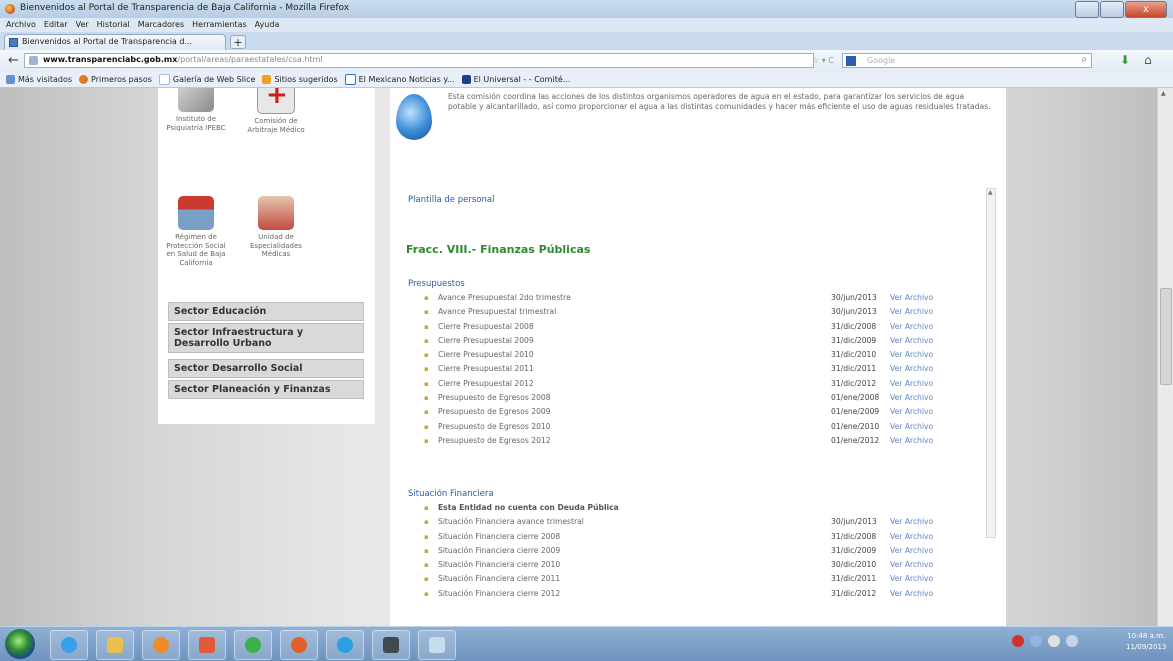 The image size is (1173, 661). Describe the element at coordinates (451, 200) in the screenshot. I see `plantilla-link: Plantilla de personal` at that location.